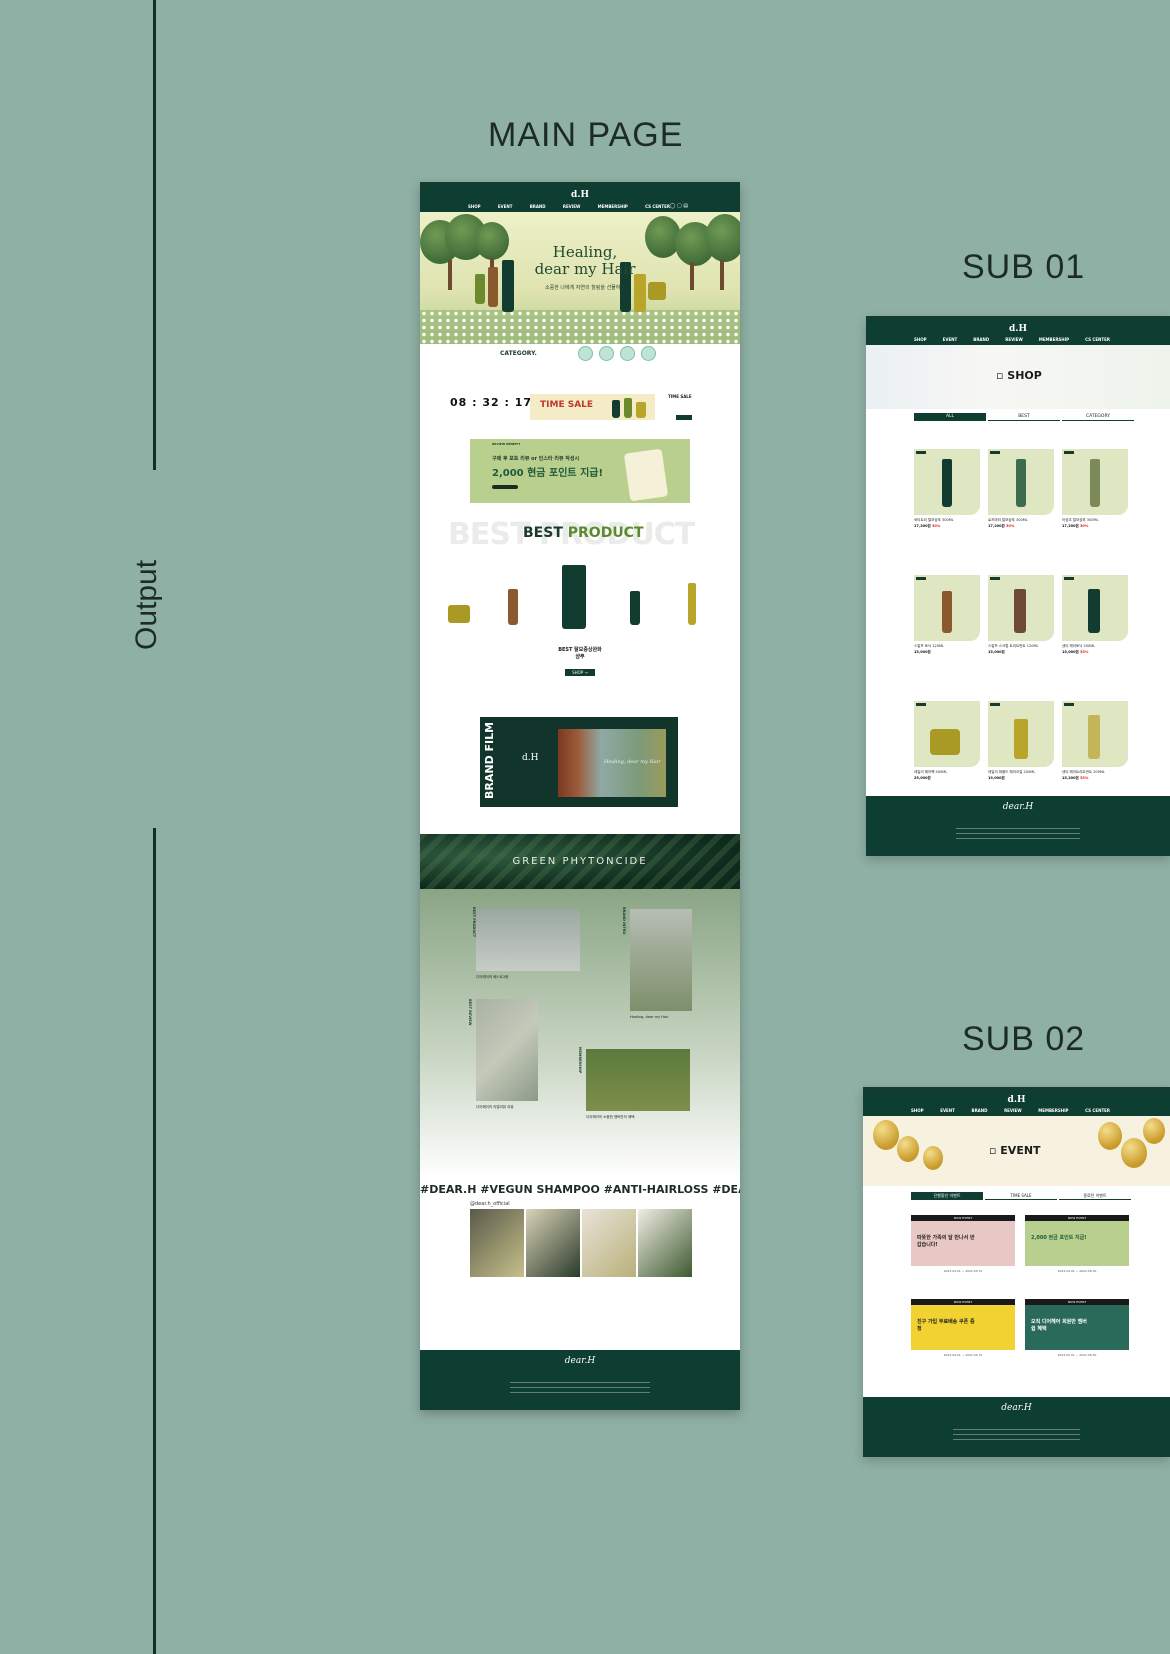 This screenshot has height=1654, width=1170. What do you see at coordinates (592, 407) in the screenshot?
I see `timesale-banner: TIME SALE` at bounding box center [592, 407].